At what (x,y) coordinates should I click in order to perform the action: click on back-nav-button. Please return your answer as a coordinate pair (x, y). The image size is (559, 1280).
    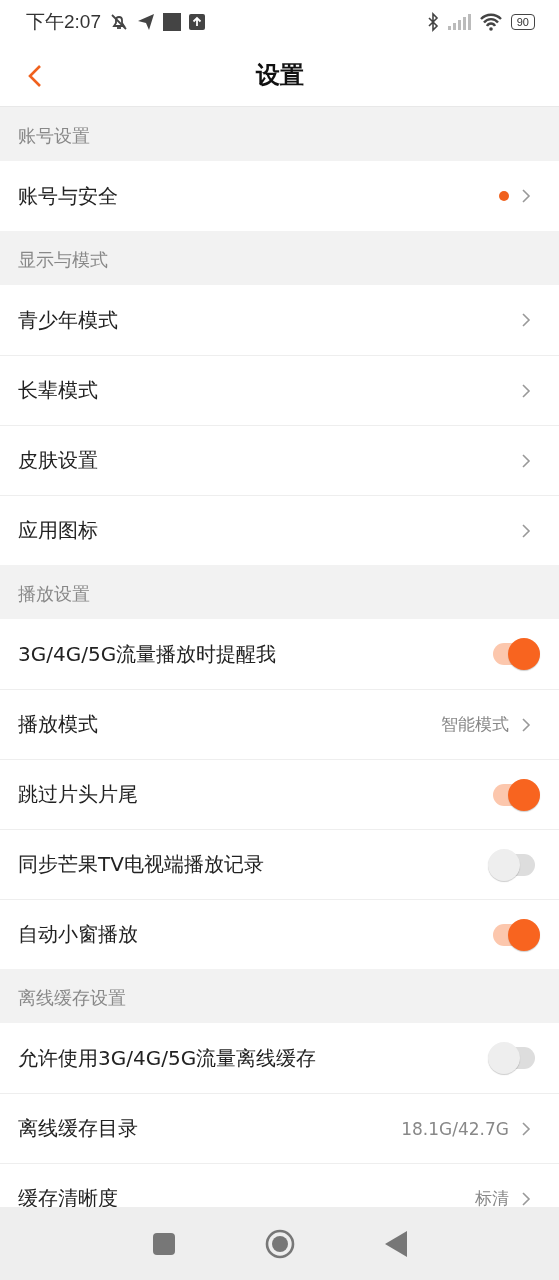
    Looking at the image, I should click on (395, 1243).